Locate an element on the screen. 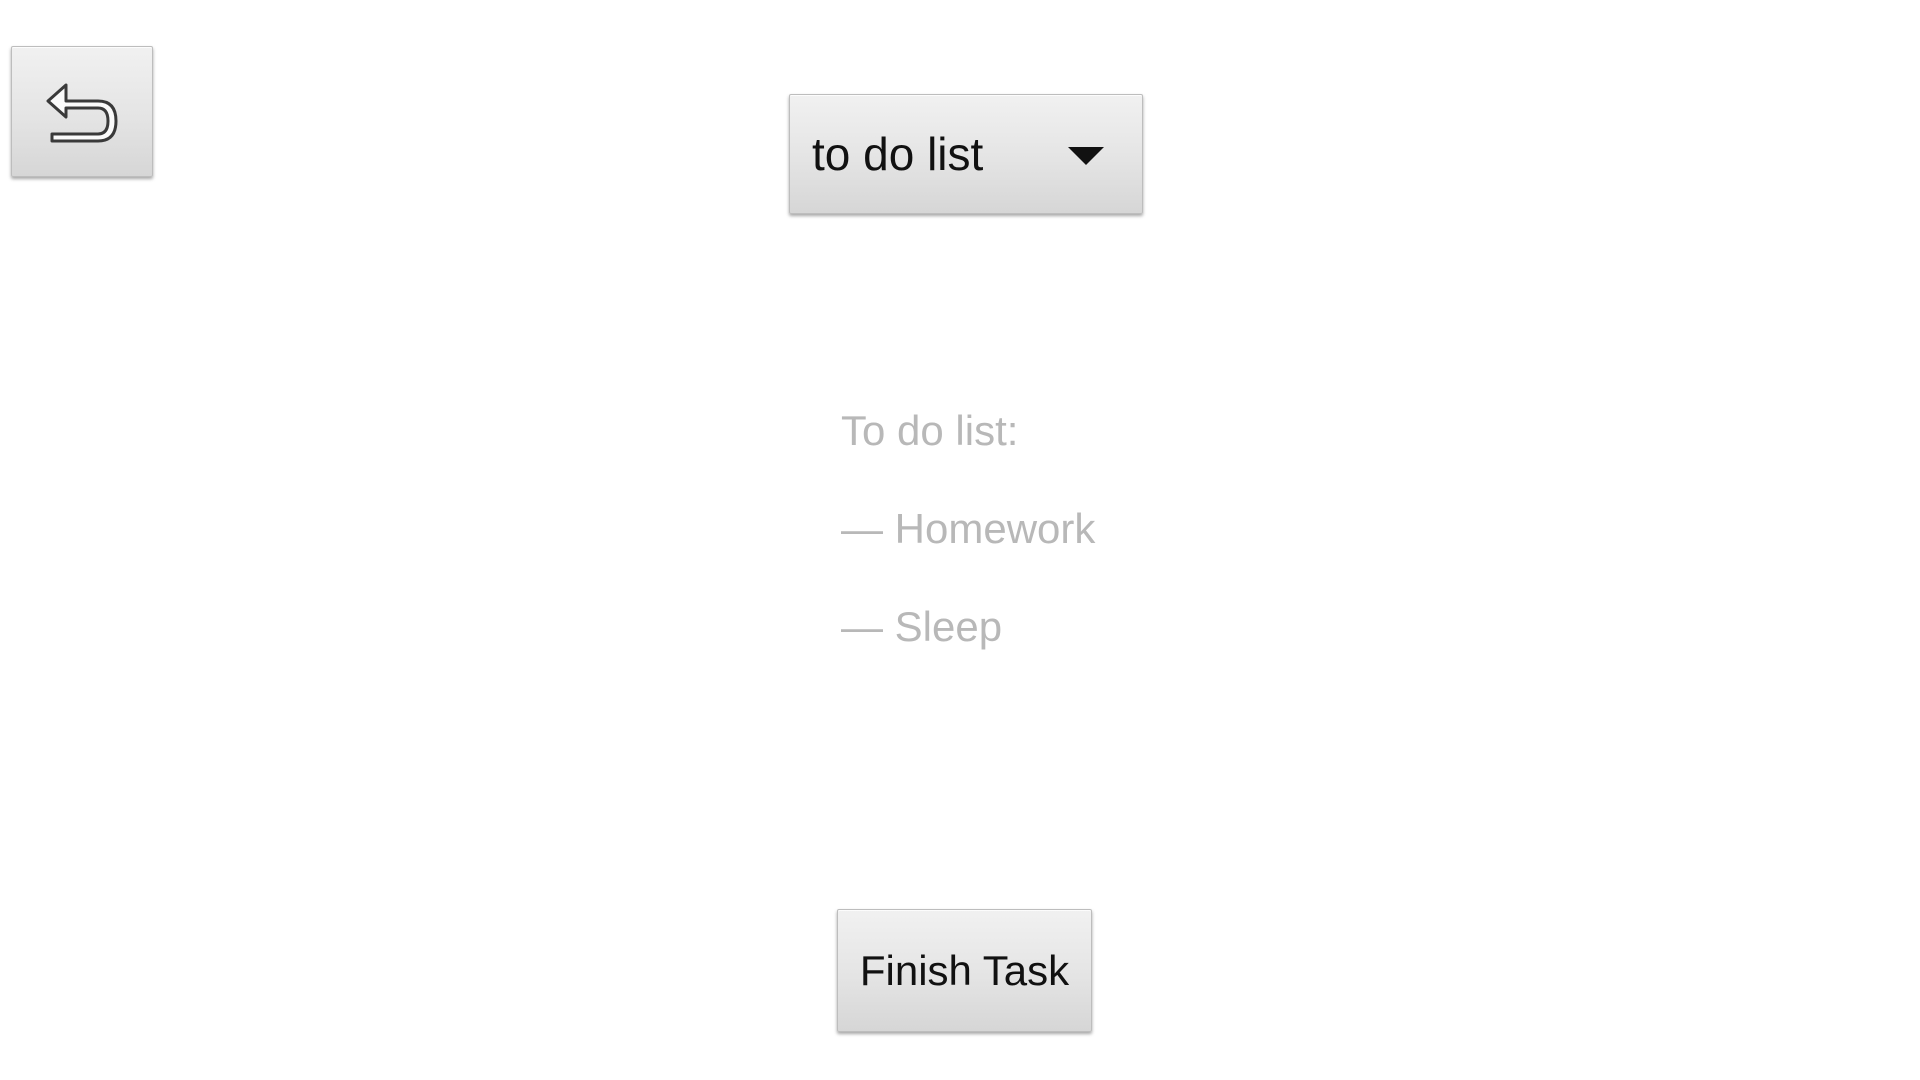  list-selector-value: to do list is located at coordinates (898, 154).